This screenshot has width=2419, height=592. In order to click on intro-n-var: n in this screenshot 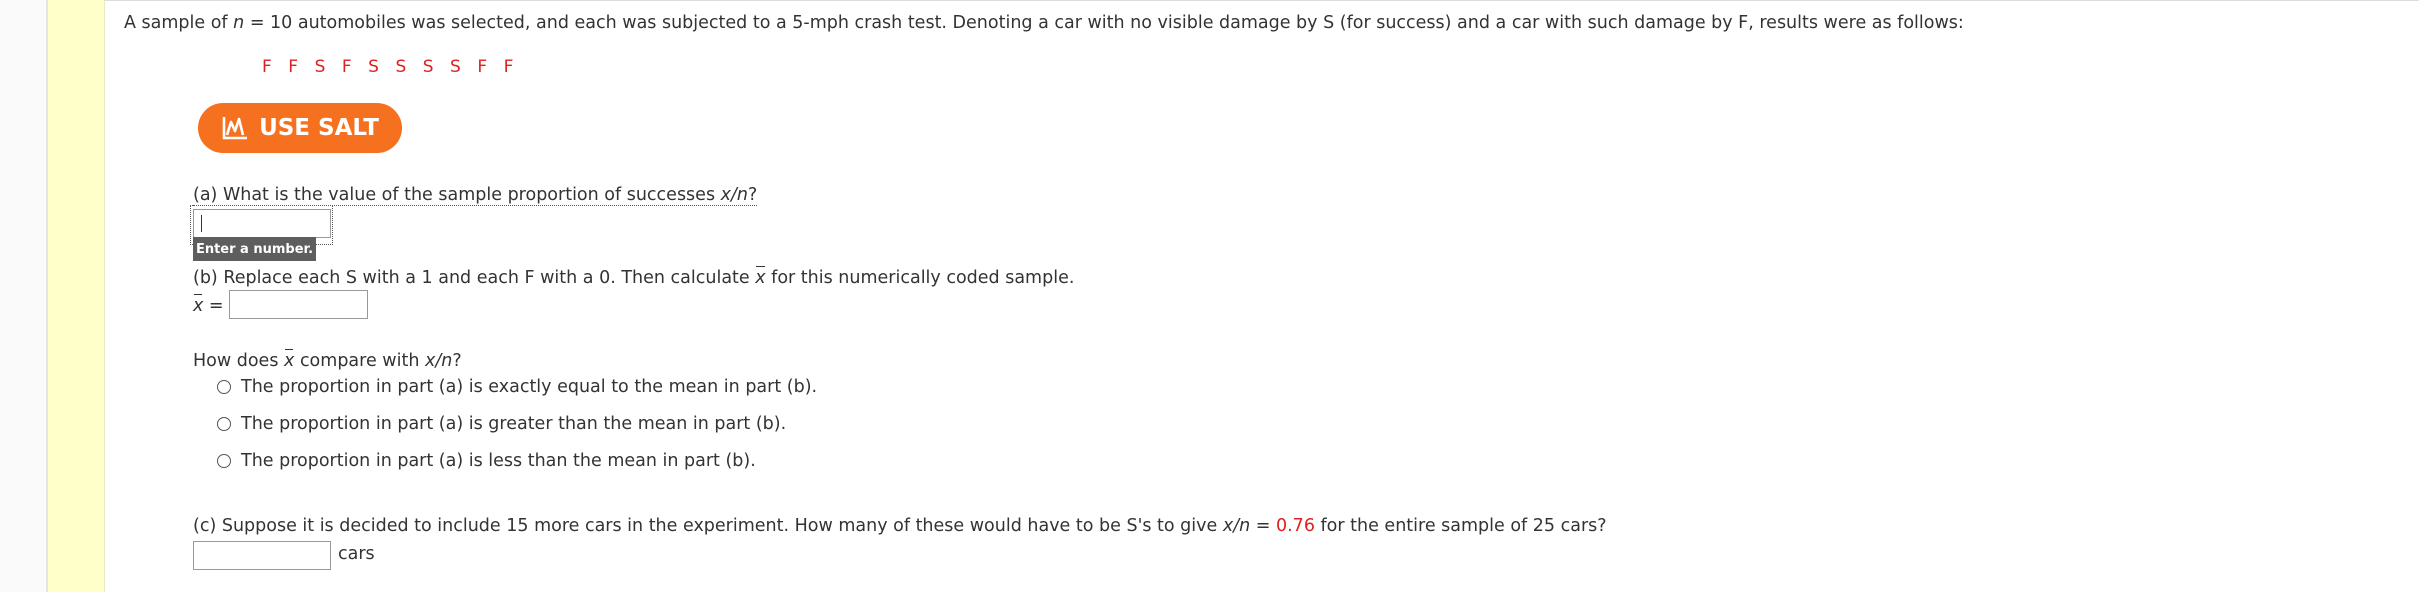, I will do `click(239, 23)`.